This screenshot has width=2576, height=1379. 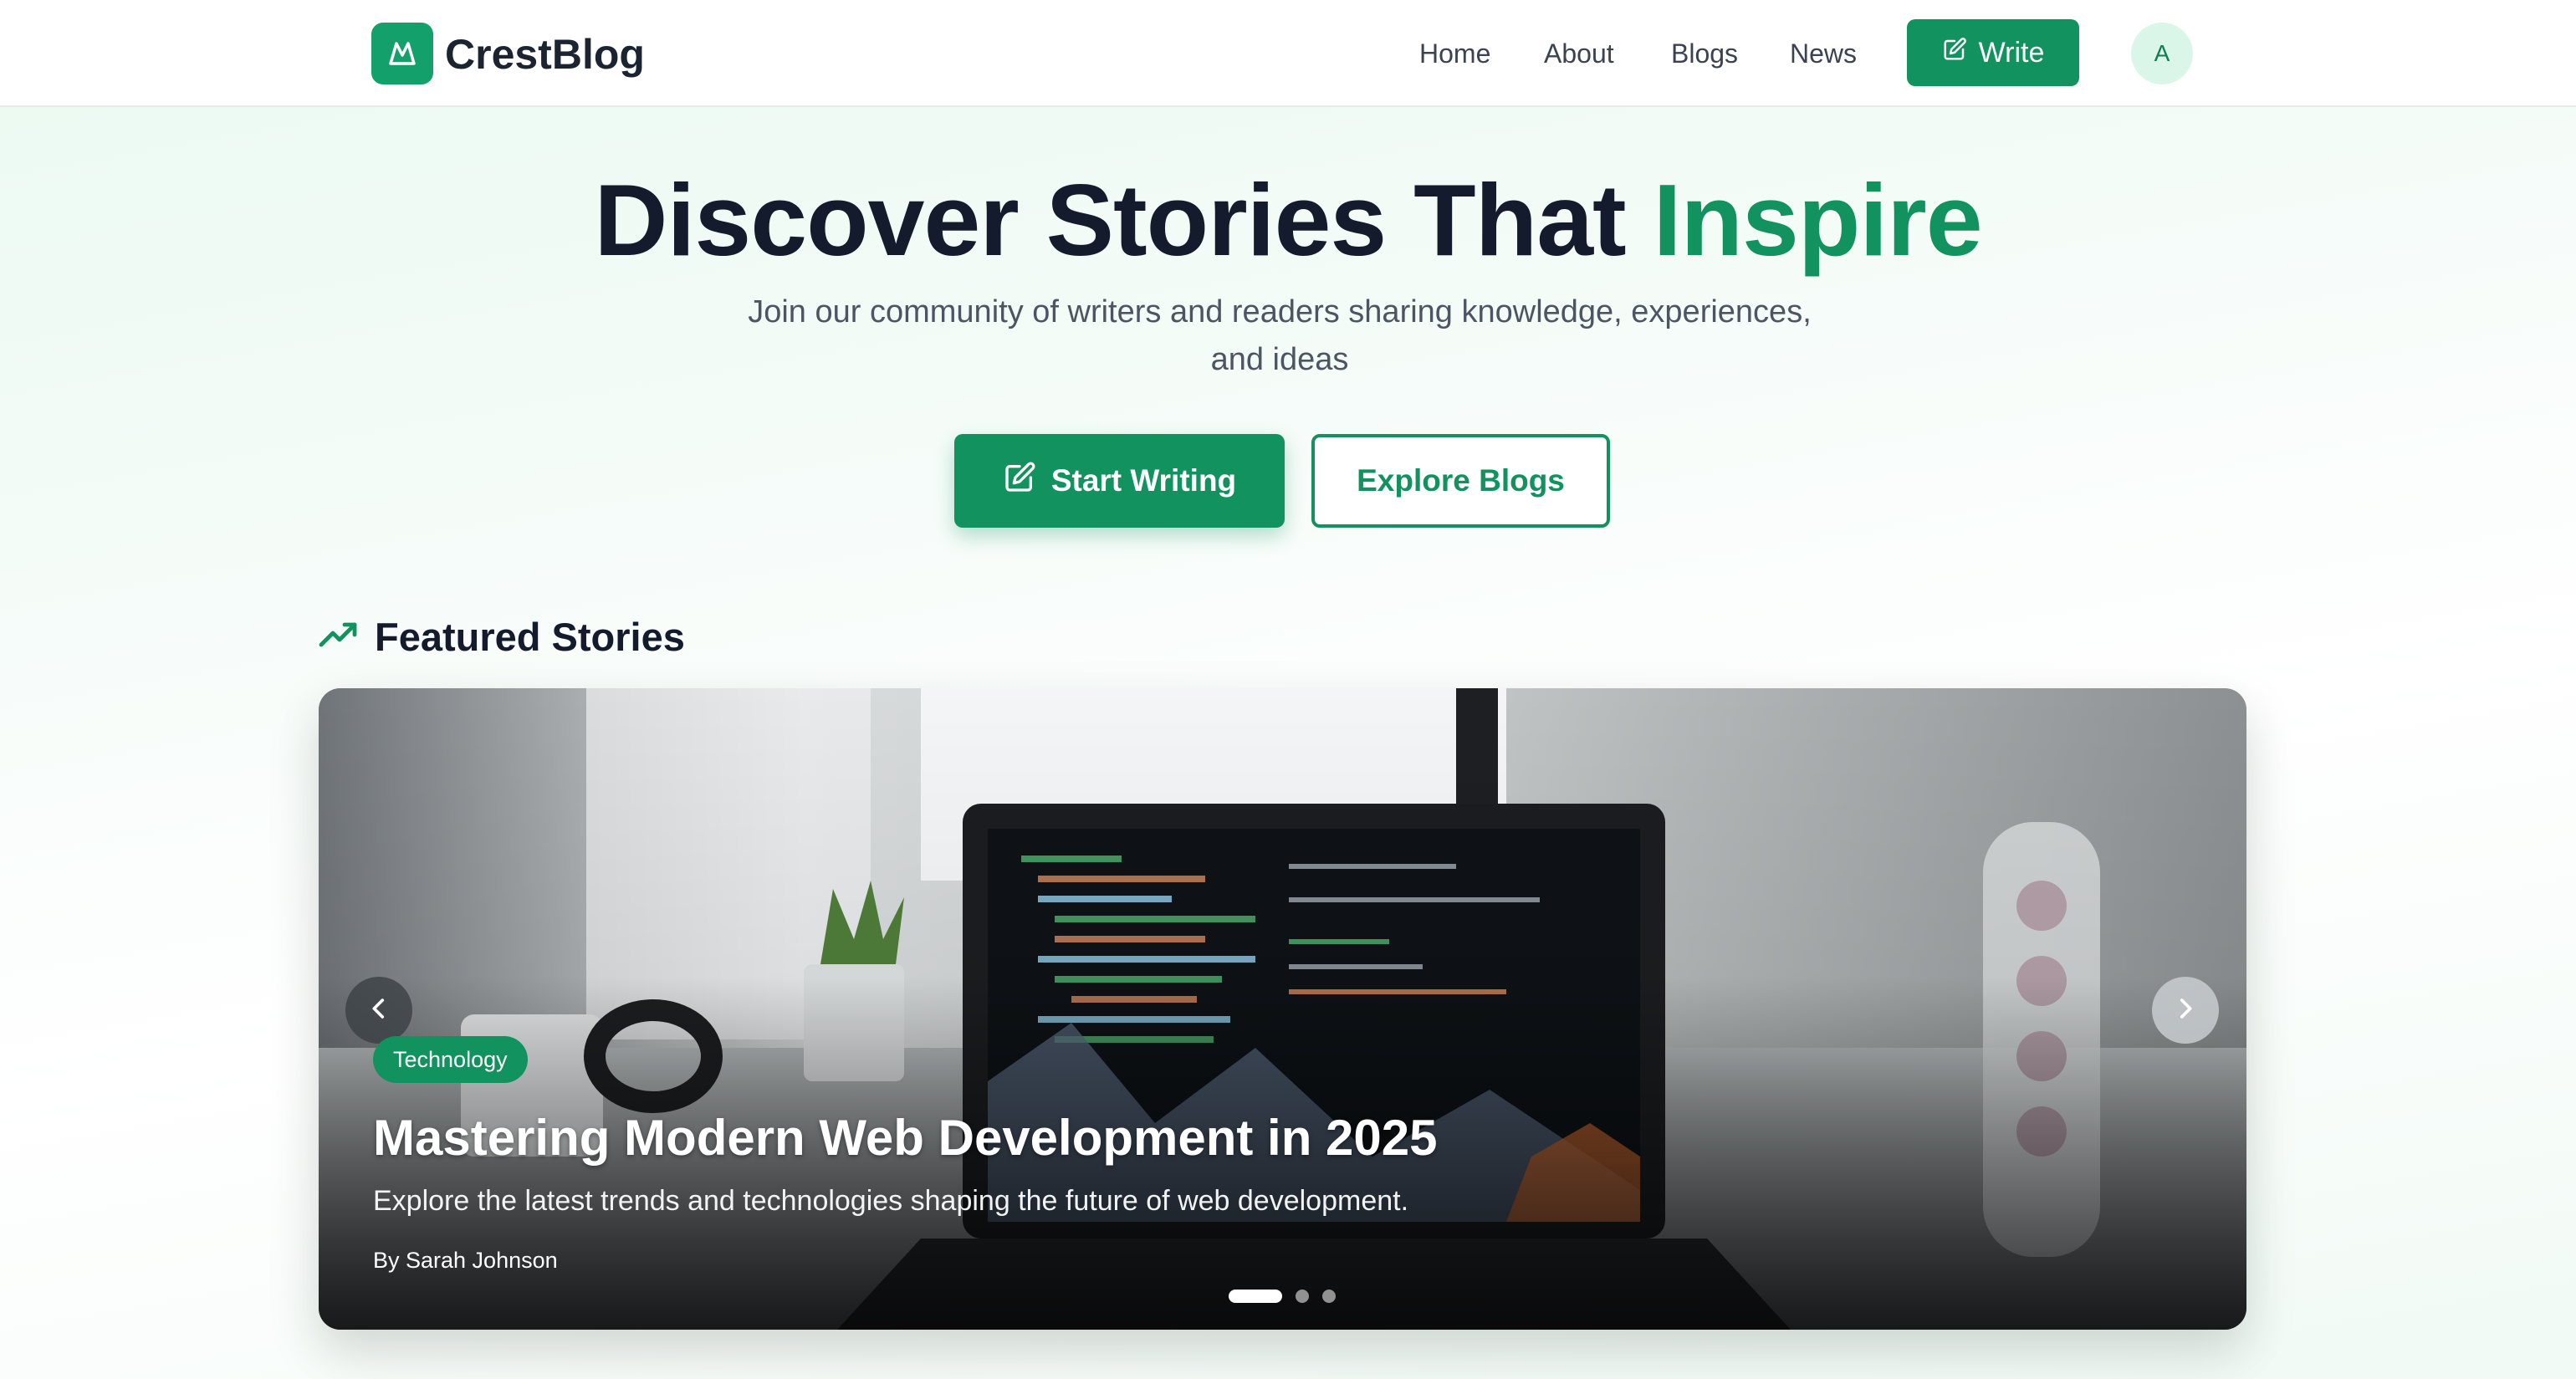 I want to click on start-writing-label: Start Writing, so click(x=1143, y=480).